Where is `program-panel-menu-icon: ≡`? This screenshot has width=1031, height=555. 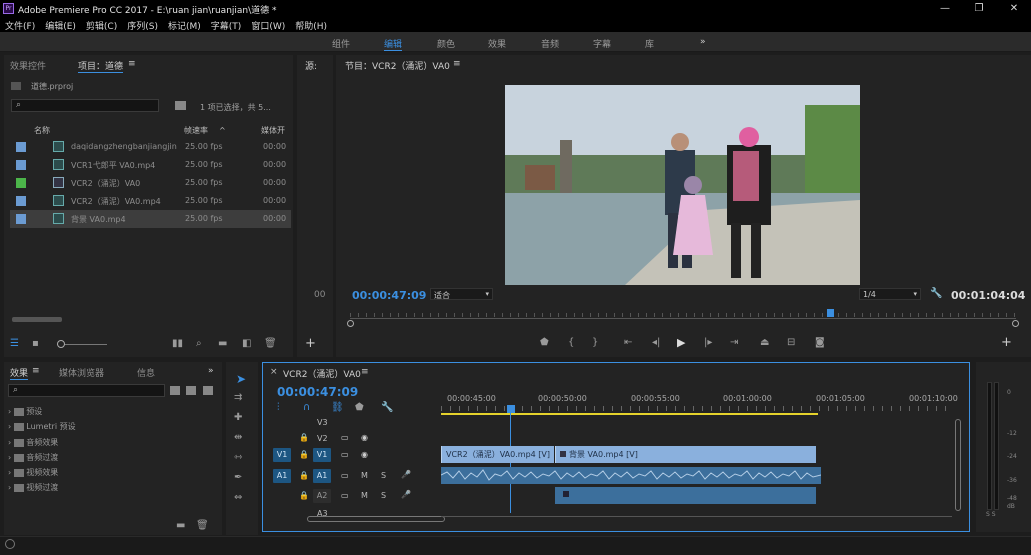 program-panel-menu-icon: ≡ is located at coordinates (457, 64).